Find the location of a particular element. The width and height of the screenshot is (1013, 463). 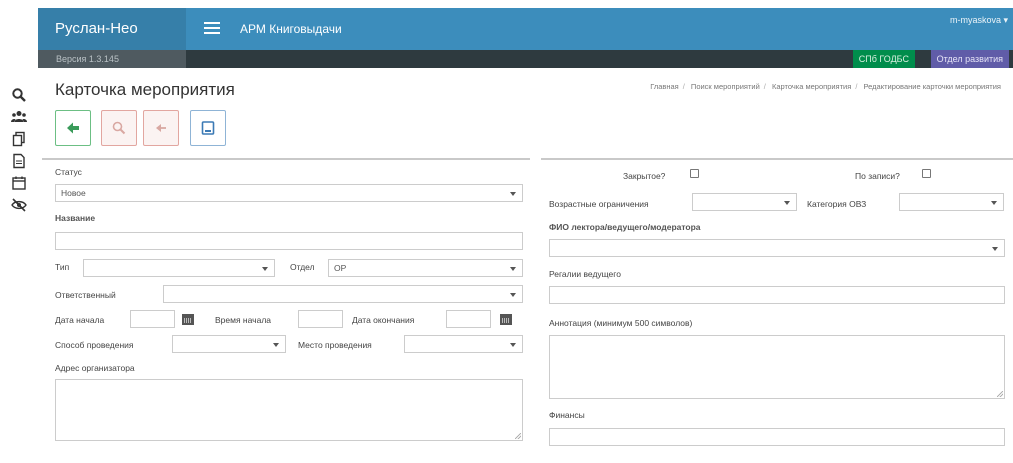

status-value: Новое is located at coordinates (73, 193).